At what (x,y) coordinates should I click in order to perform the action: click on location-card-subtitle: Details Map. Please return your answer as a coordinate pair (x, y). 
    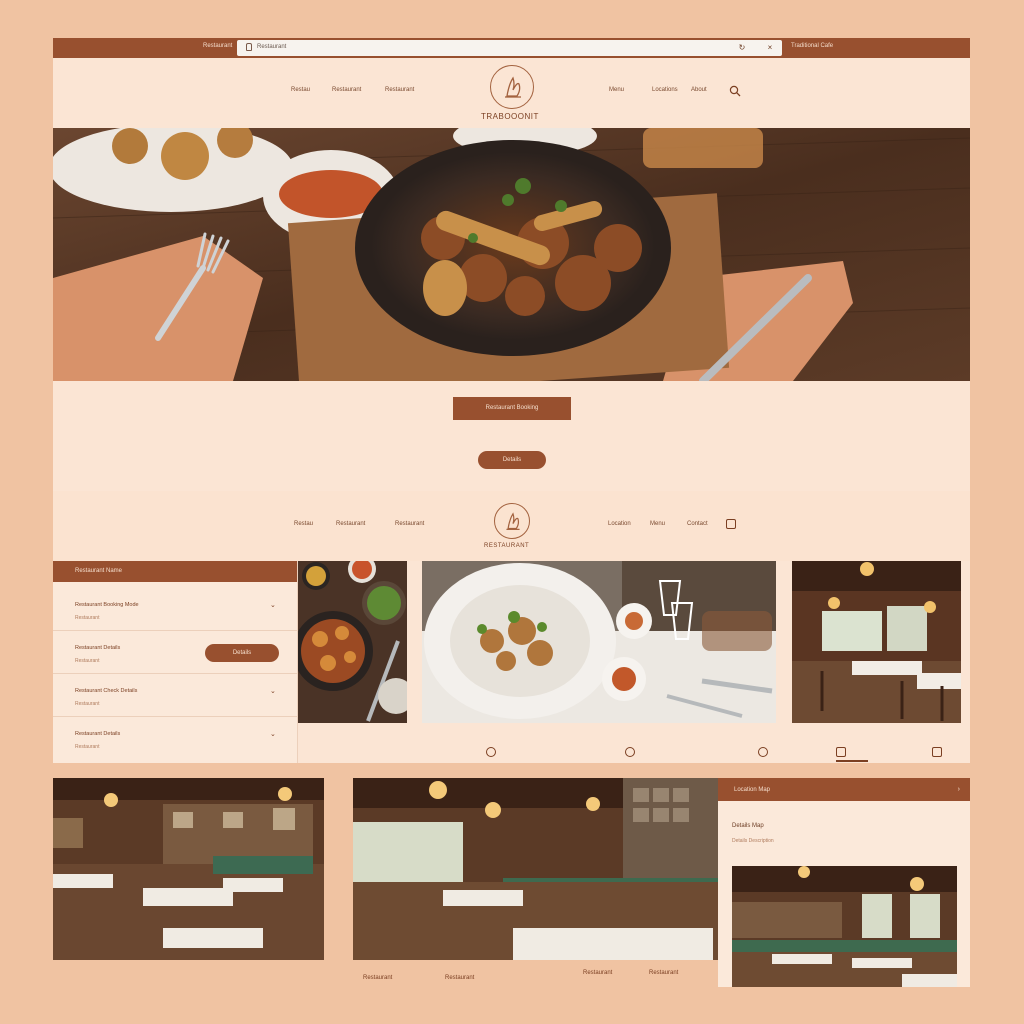
    Looking at the image, I should click on (748, 826).